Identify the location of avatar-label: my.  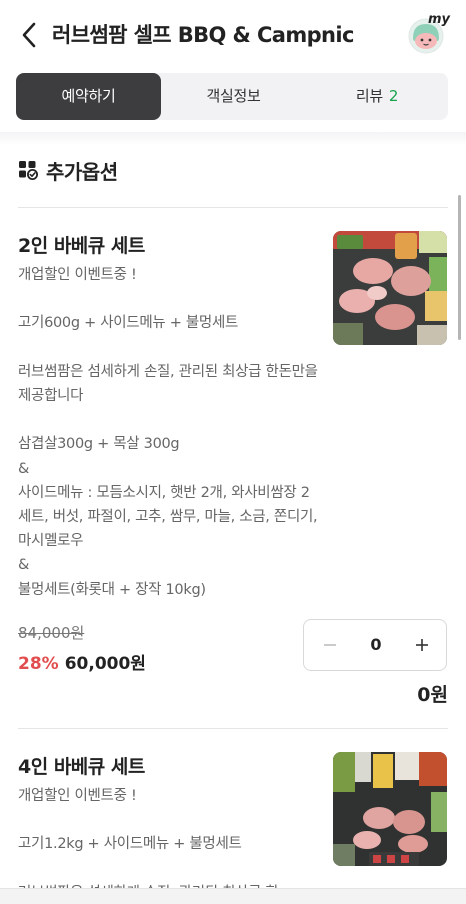
(439, 19).